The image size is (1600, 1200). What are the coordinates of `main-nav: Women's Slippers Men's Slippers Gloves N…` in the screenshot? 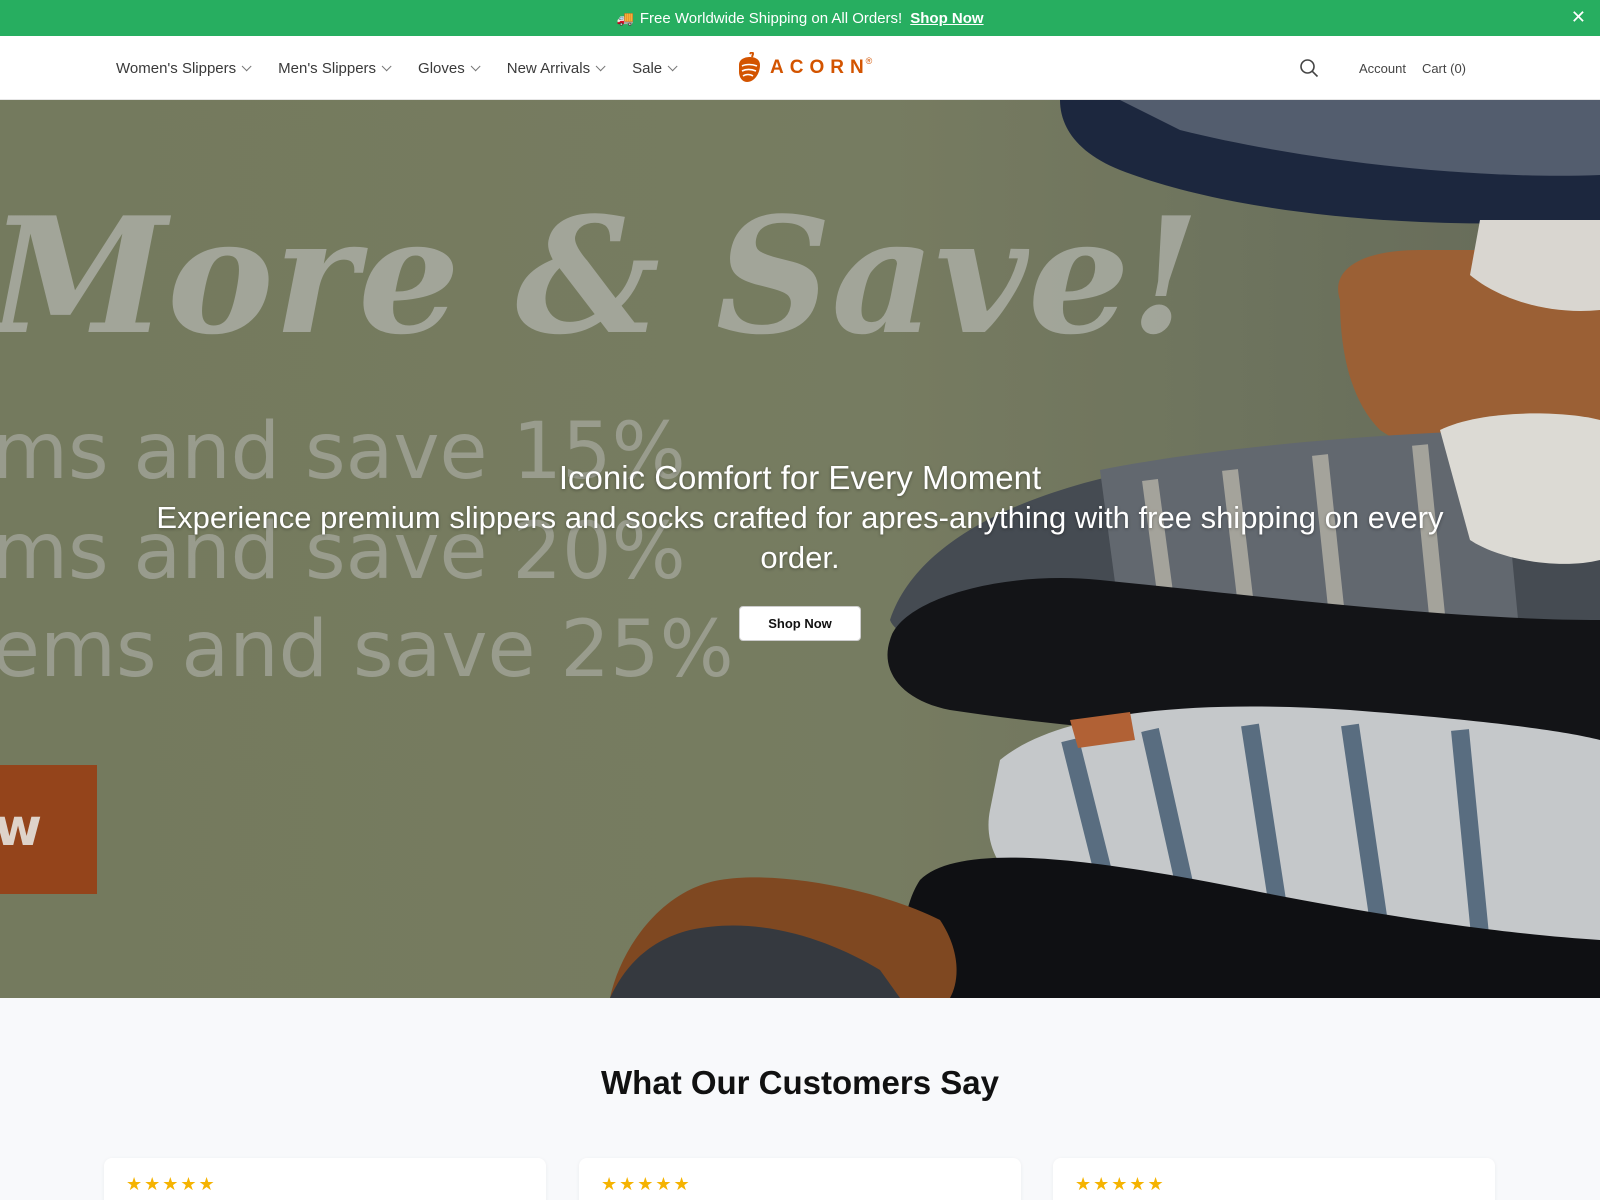 It's located at (410, 68).